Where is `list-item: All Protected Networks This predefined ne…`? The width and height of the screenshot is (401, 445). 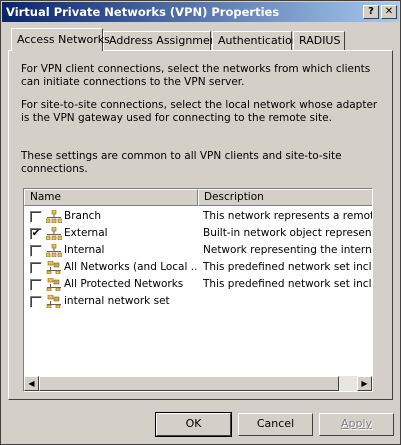
list-item: All Protected Networks This predefined ne… is located at coordinates (198, 284).